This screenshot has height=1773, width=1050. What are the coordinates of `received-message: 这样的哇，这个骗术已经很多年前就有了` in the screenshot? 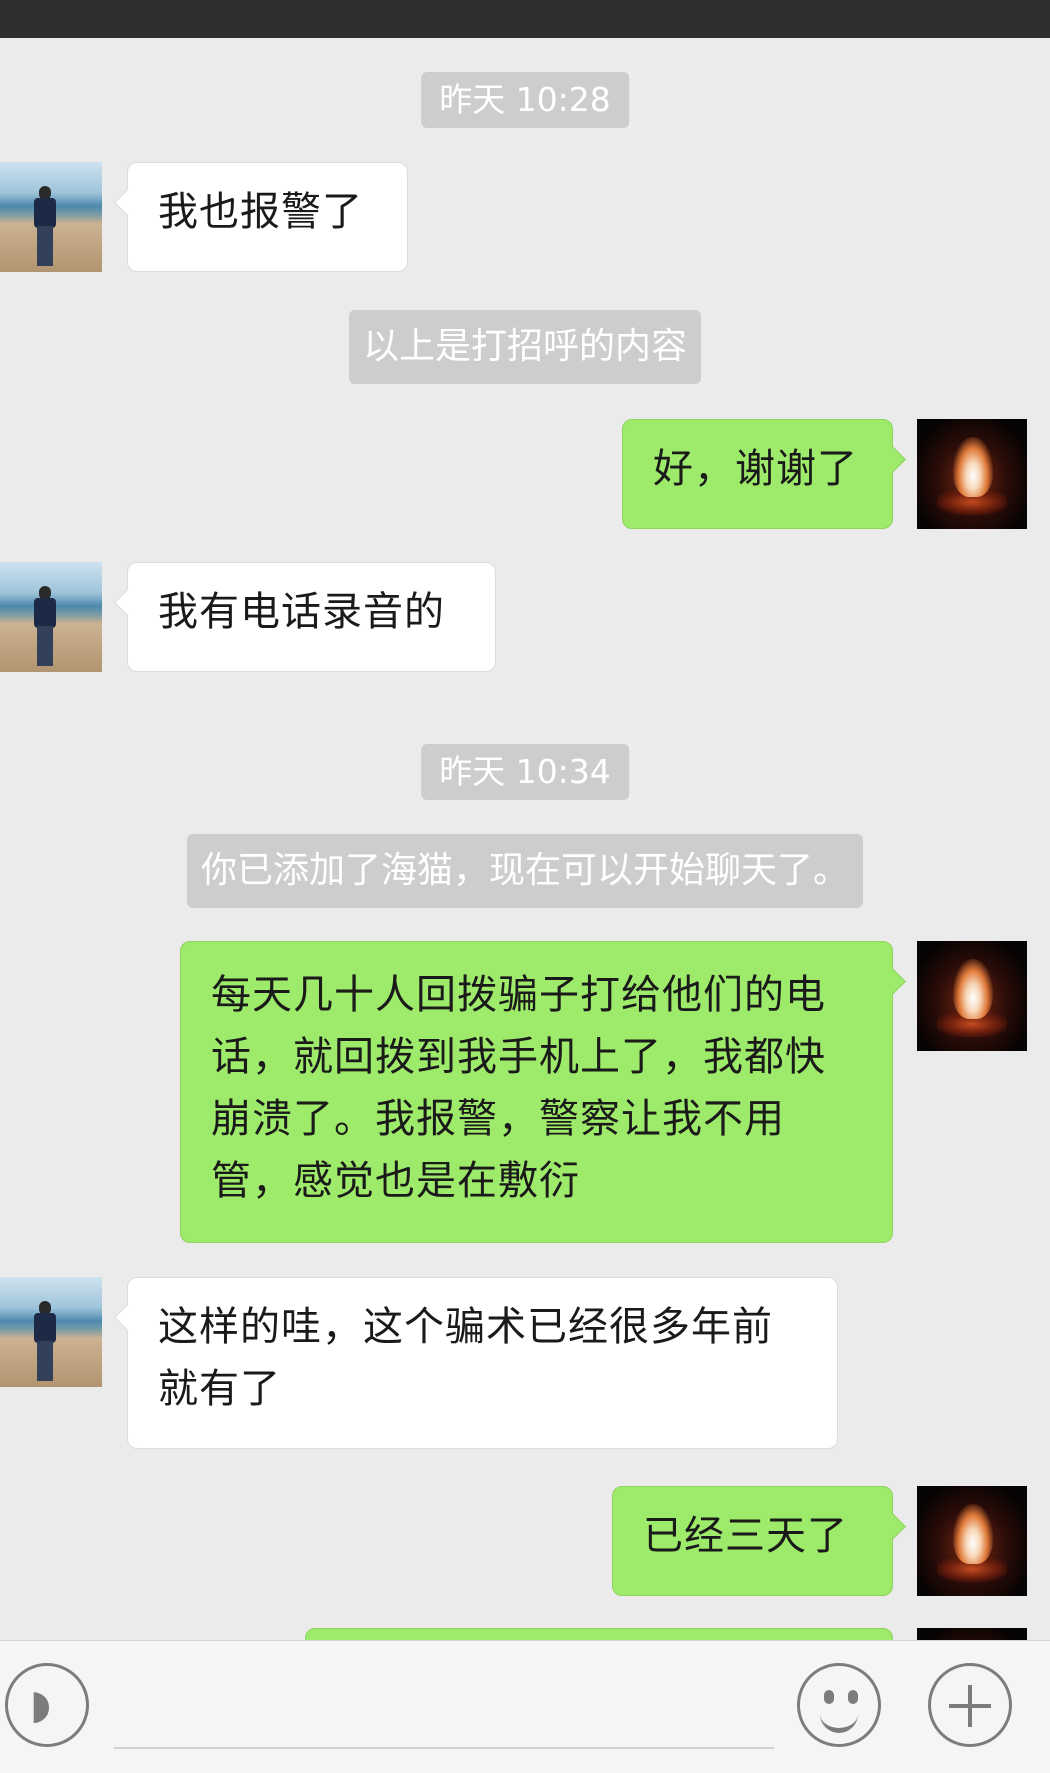 It's located at (476, 1363).